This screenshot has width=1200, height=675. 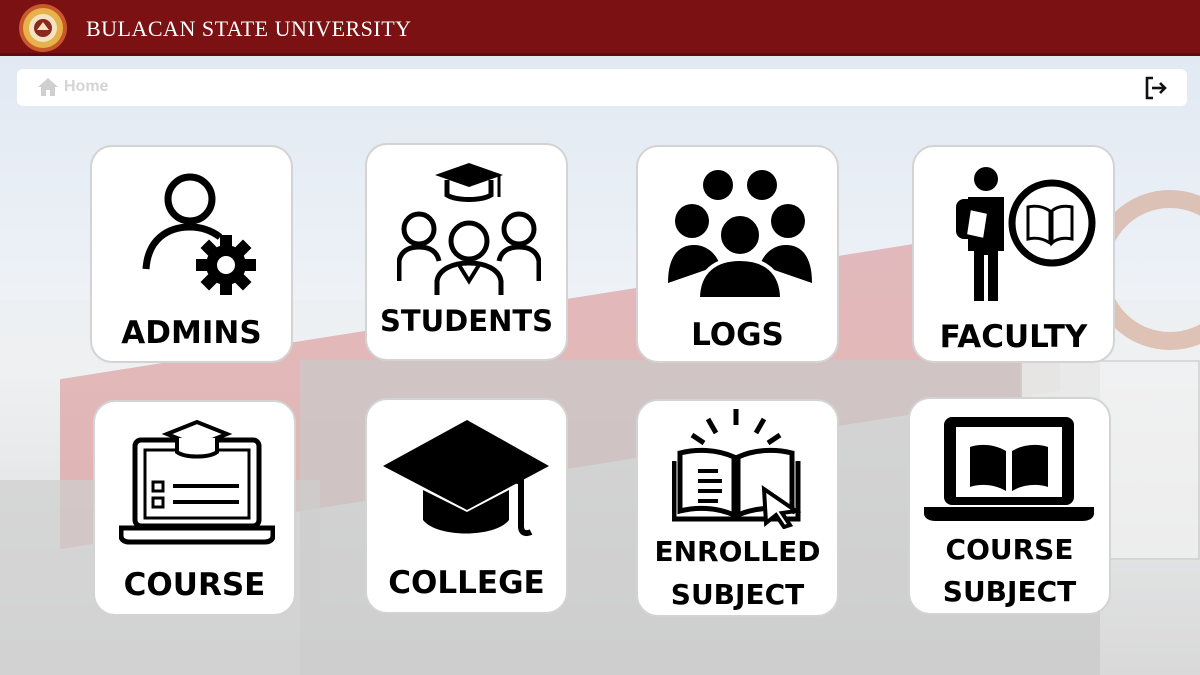 What do you see at coordinates (466, 583) in the screenshot?
I see `college-label: COLLEGE` at bounding box center [466, 583].